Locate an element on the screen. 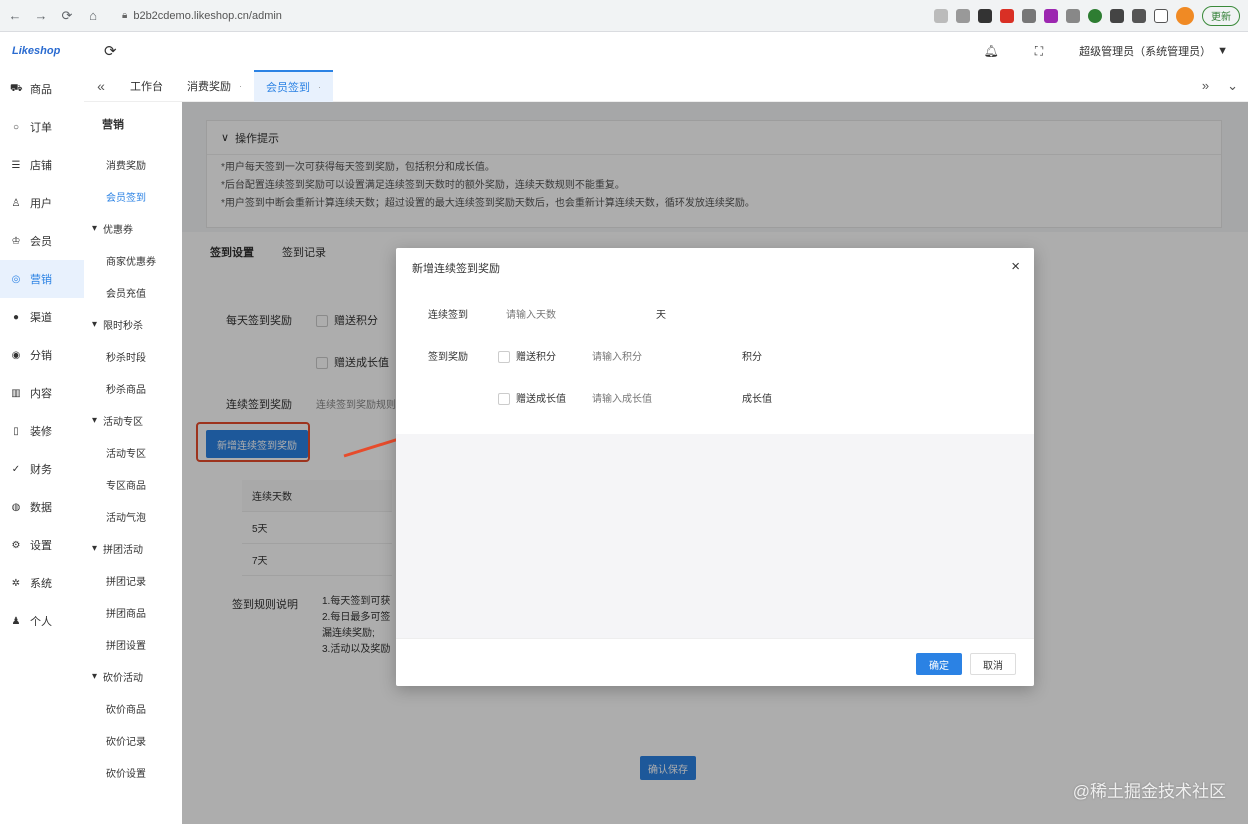 The height and width of the screenshot is (824, 1248). collapse-icon: « is located at coordinates (101, 86).